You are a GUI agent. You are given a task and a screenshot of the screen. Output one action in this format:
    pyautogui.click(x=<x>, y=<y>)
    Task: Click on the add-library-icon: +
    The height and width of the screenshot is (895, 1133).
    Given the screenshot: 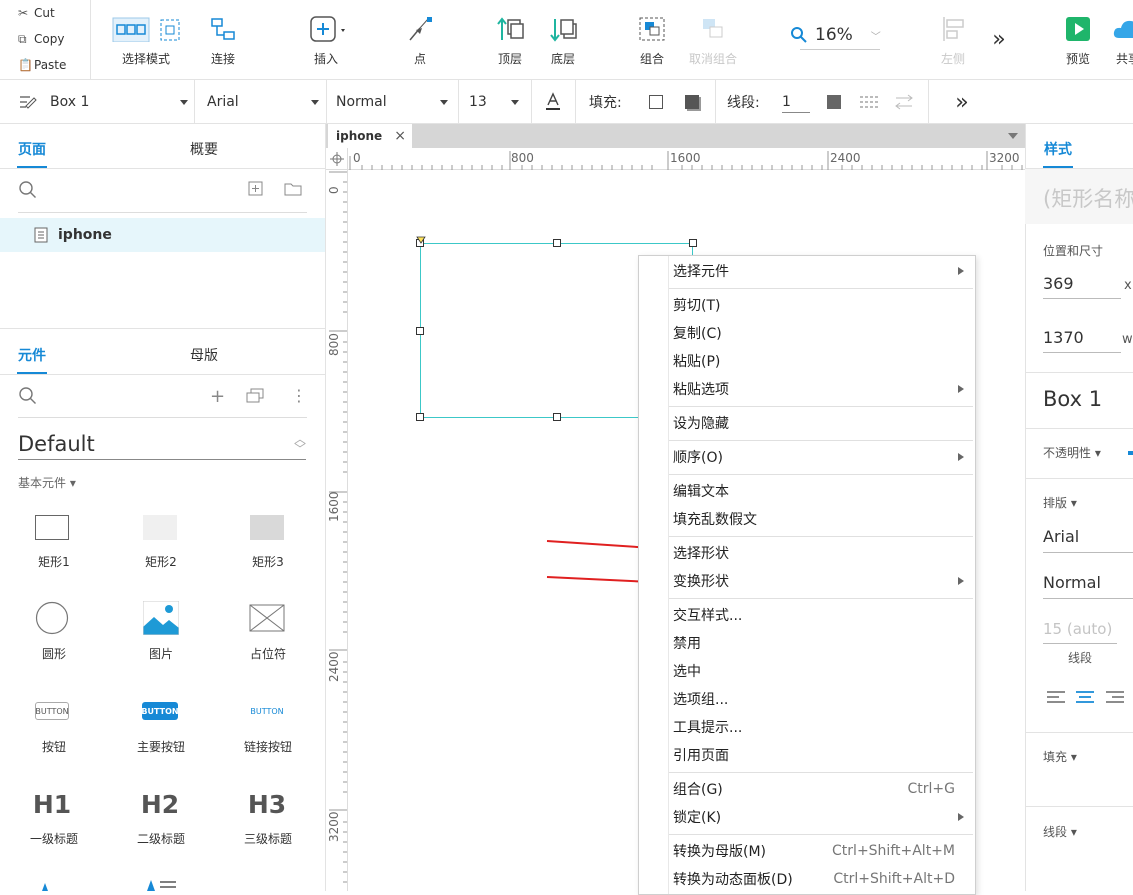 What is the action you would take?
    pyautogui.click(x=217, y=396)
    